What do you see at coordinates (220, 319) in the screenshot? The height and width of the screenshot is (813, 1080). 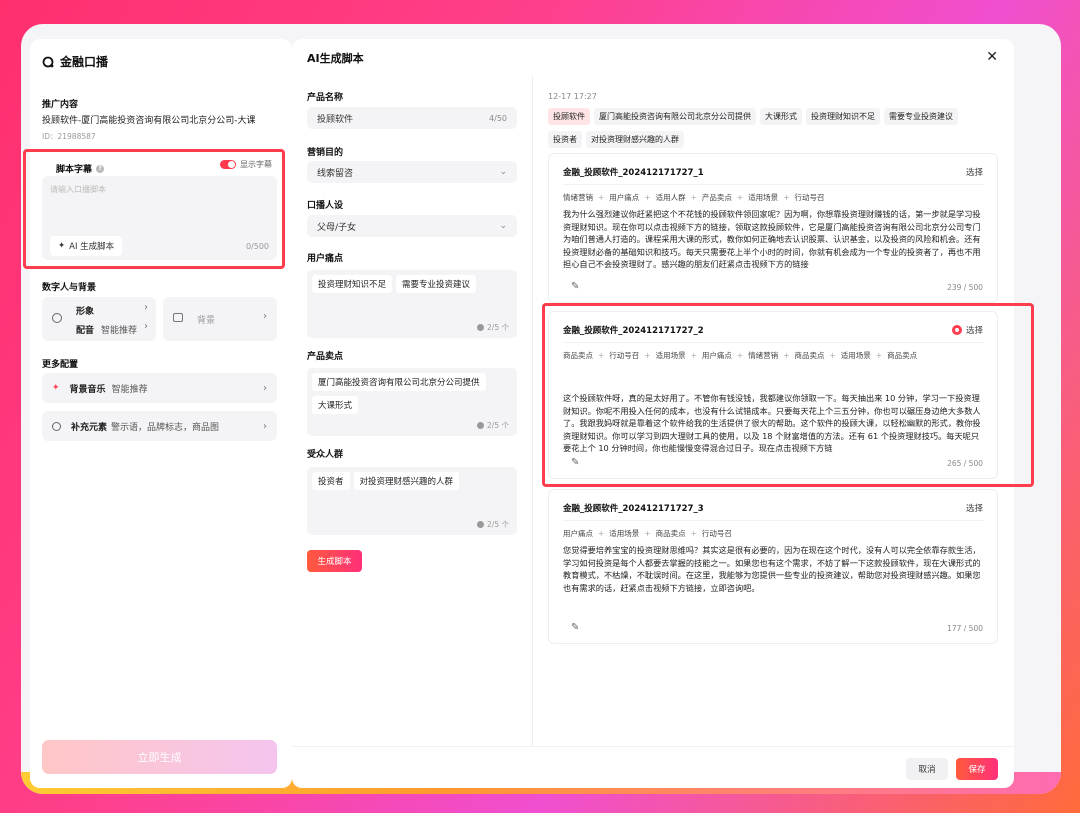 I see `background-card: 背景 ›` at bounding box center [220, 319].